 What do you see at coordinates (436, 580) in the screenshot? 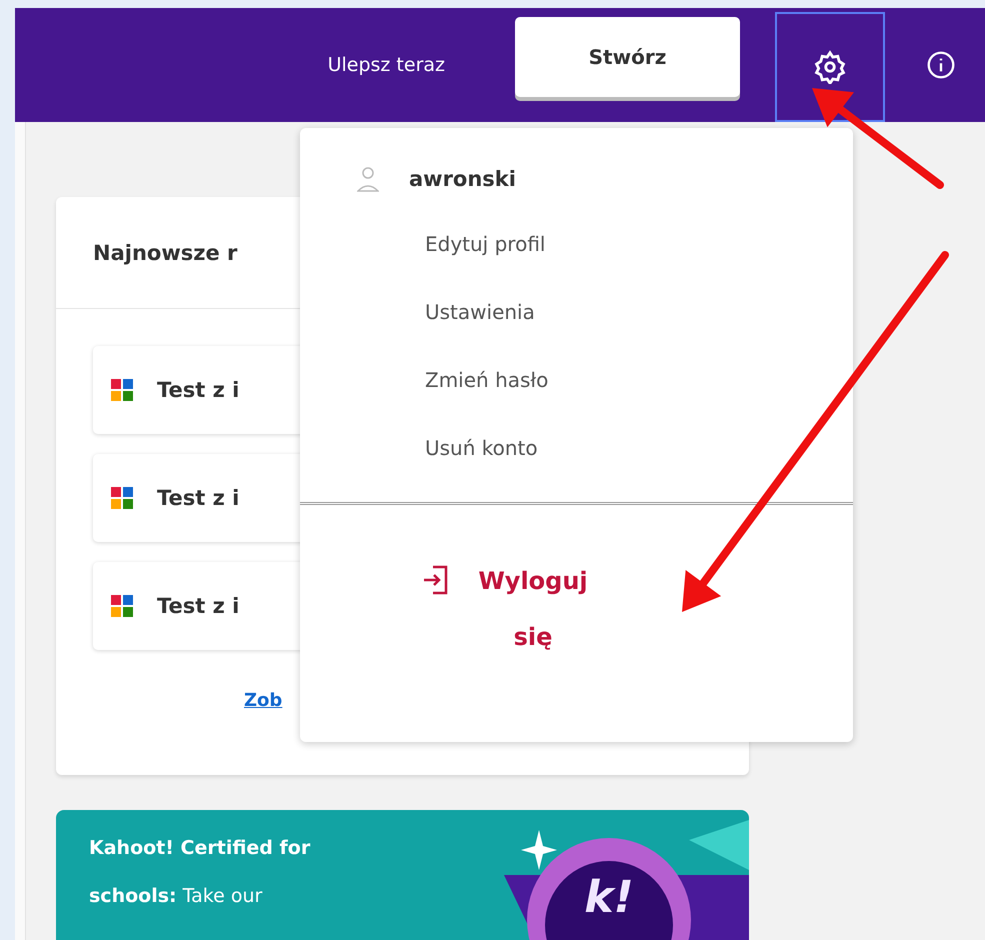
I see `sign-out-icon` at bounding box center [436, 580].